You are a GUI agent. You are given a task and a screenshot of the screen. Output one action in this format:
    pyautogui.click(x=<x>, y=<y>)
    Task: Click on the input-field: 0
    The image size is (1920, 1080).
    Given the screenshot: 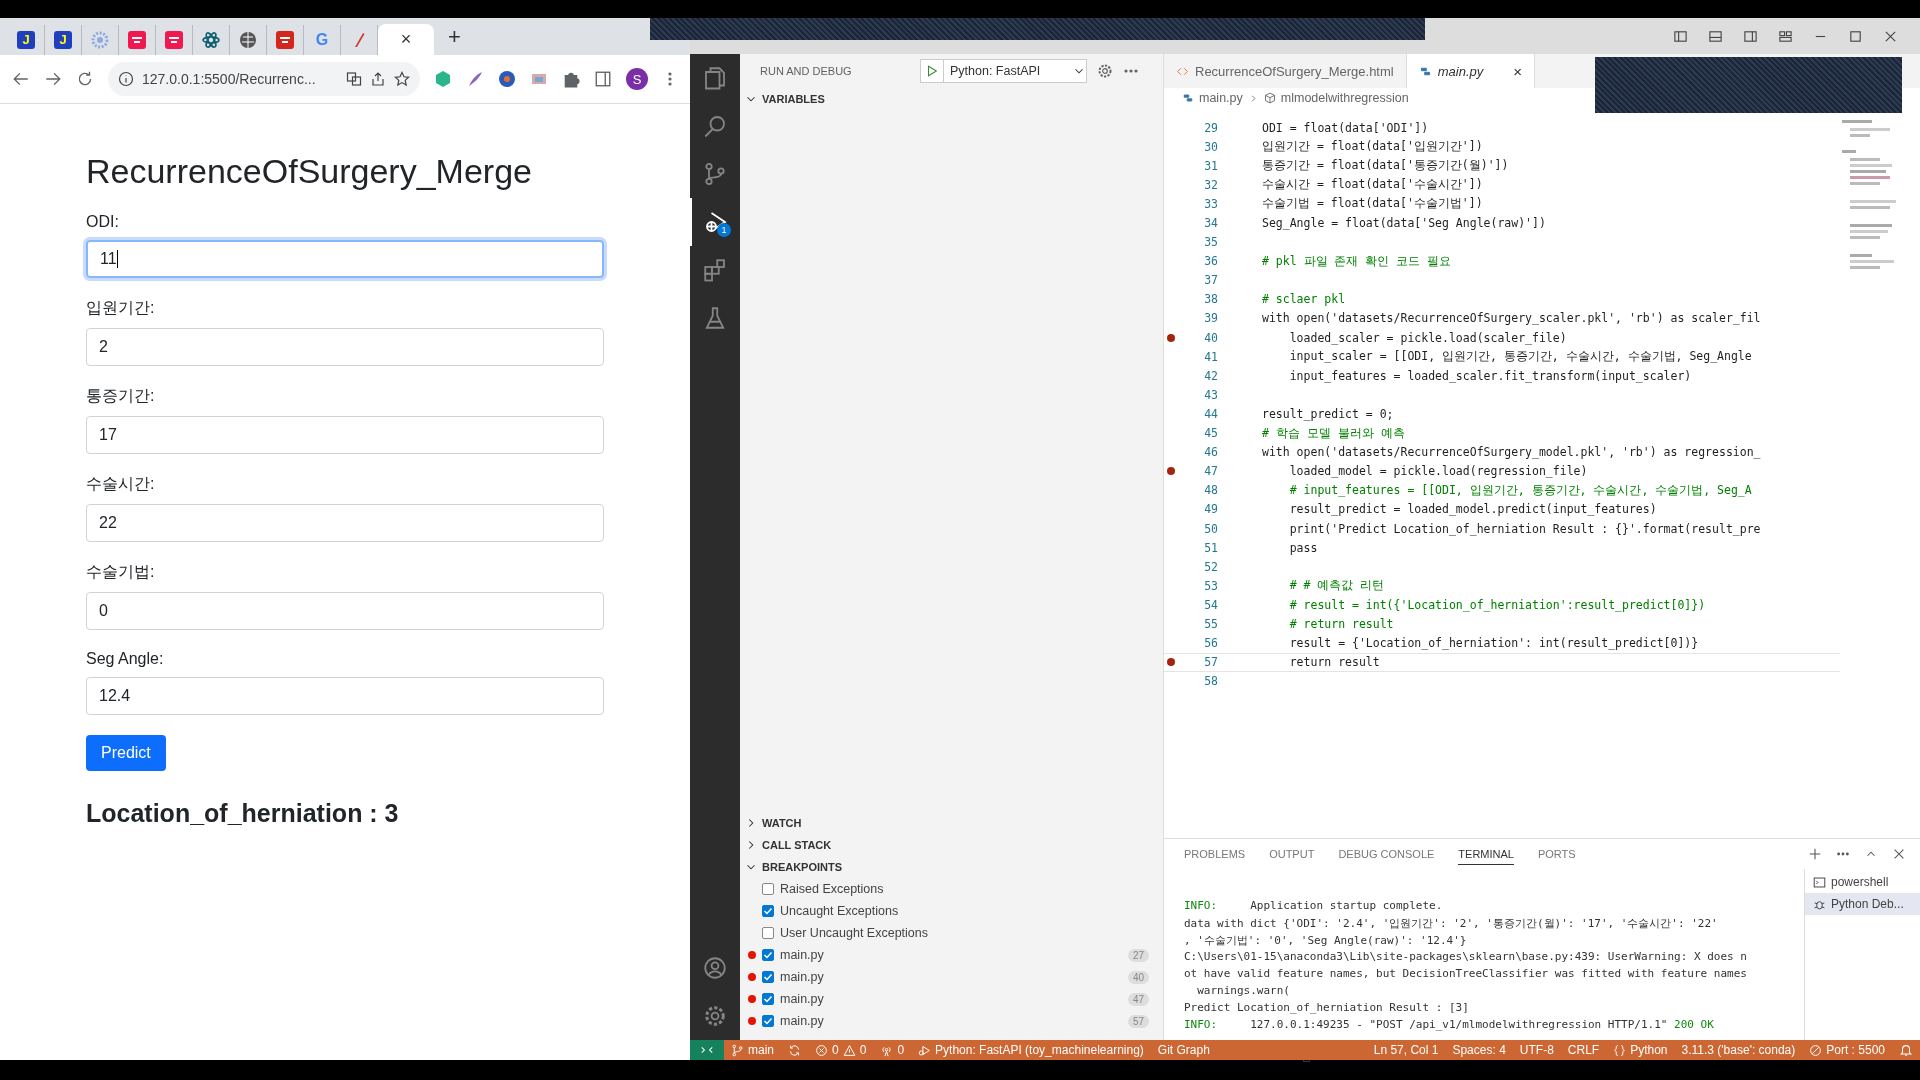 What is the action you would take?
    pyautogui.click(x=345, y=611)
    